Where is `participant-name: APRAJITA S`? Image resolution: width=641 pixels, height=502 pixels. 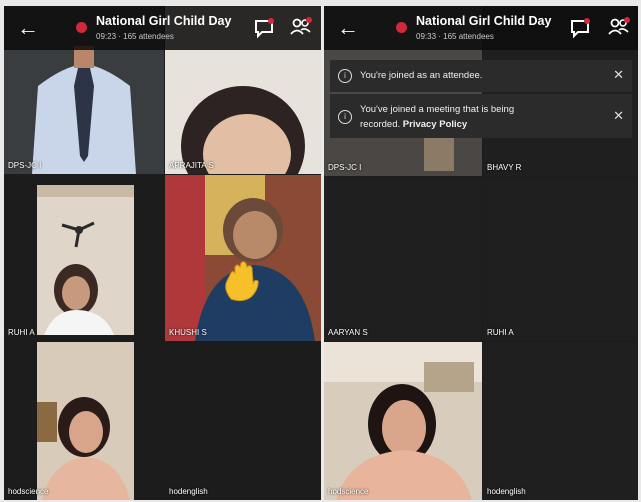
participant-name: APRAJITA S is located at coordinates (191, 165).